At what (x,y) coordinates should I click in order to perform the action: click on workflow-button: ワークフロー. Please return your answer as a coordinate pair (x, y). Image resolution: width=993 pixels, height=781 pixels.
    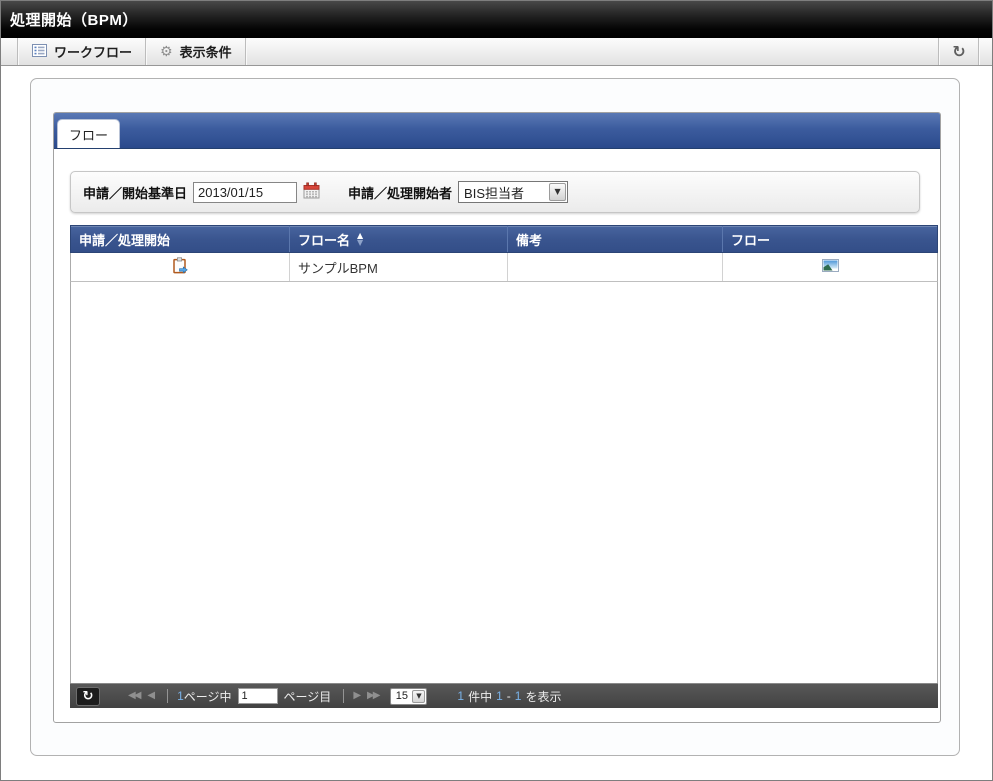
    Looking at the image, I should click on (82, 51).